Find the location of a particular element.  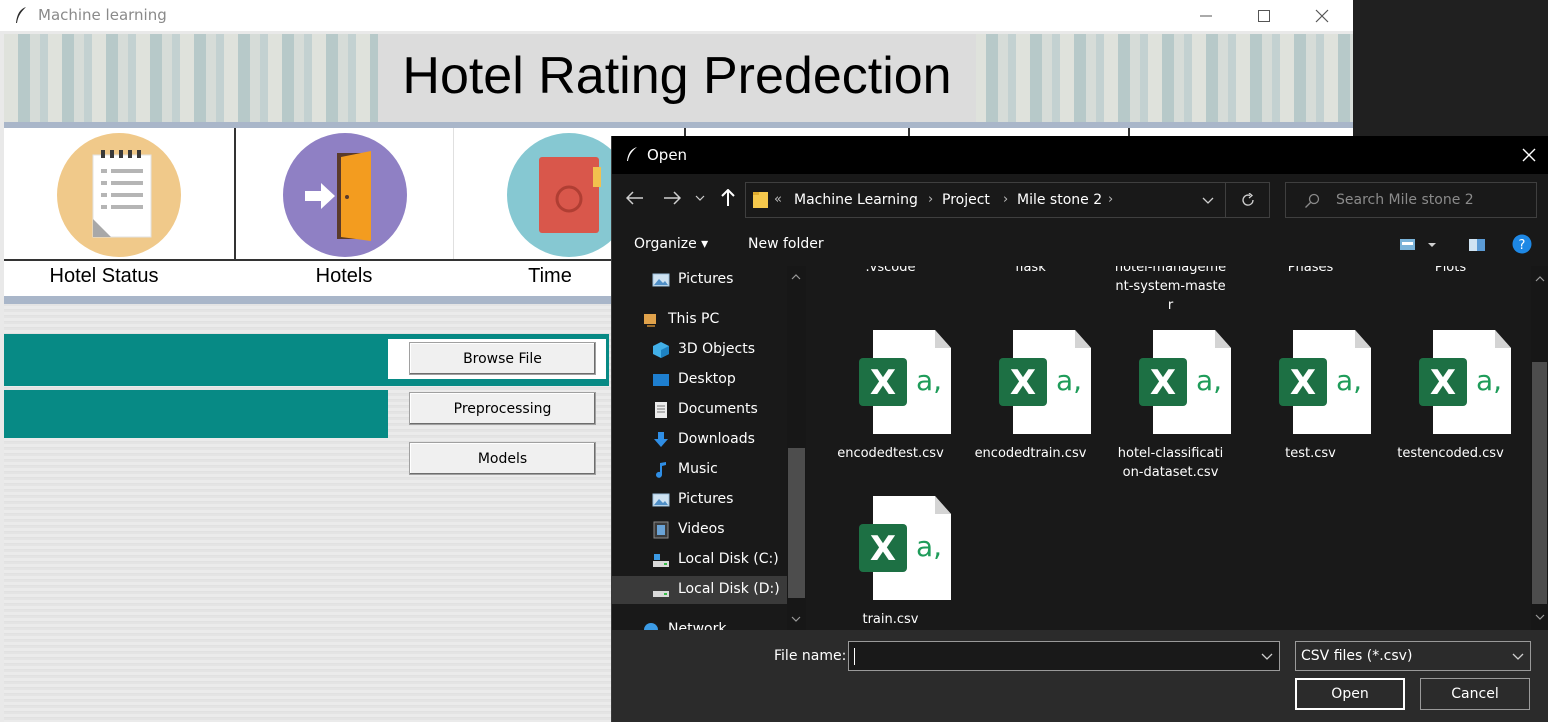

breadcrumb-machine-learning: Machine Learning is located at coordinates (856, 200).